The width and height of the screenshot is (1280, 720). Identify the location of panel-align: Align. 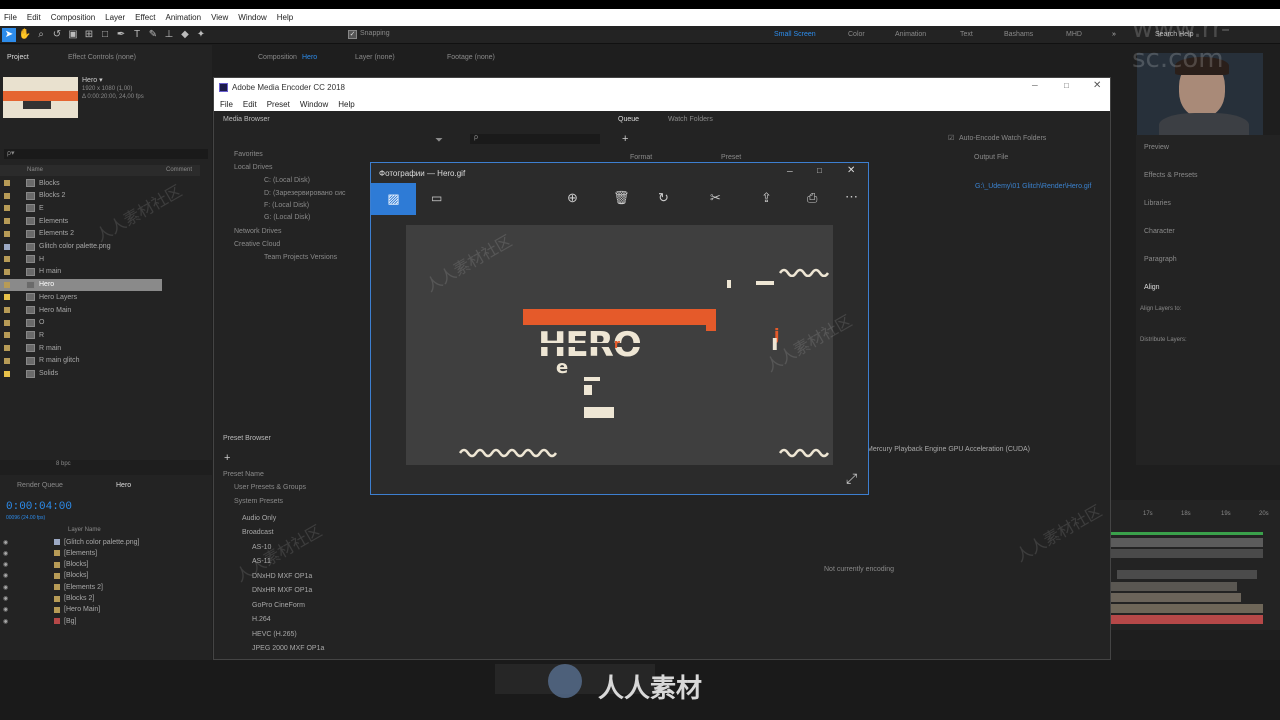
(1152, 287).